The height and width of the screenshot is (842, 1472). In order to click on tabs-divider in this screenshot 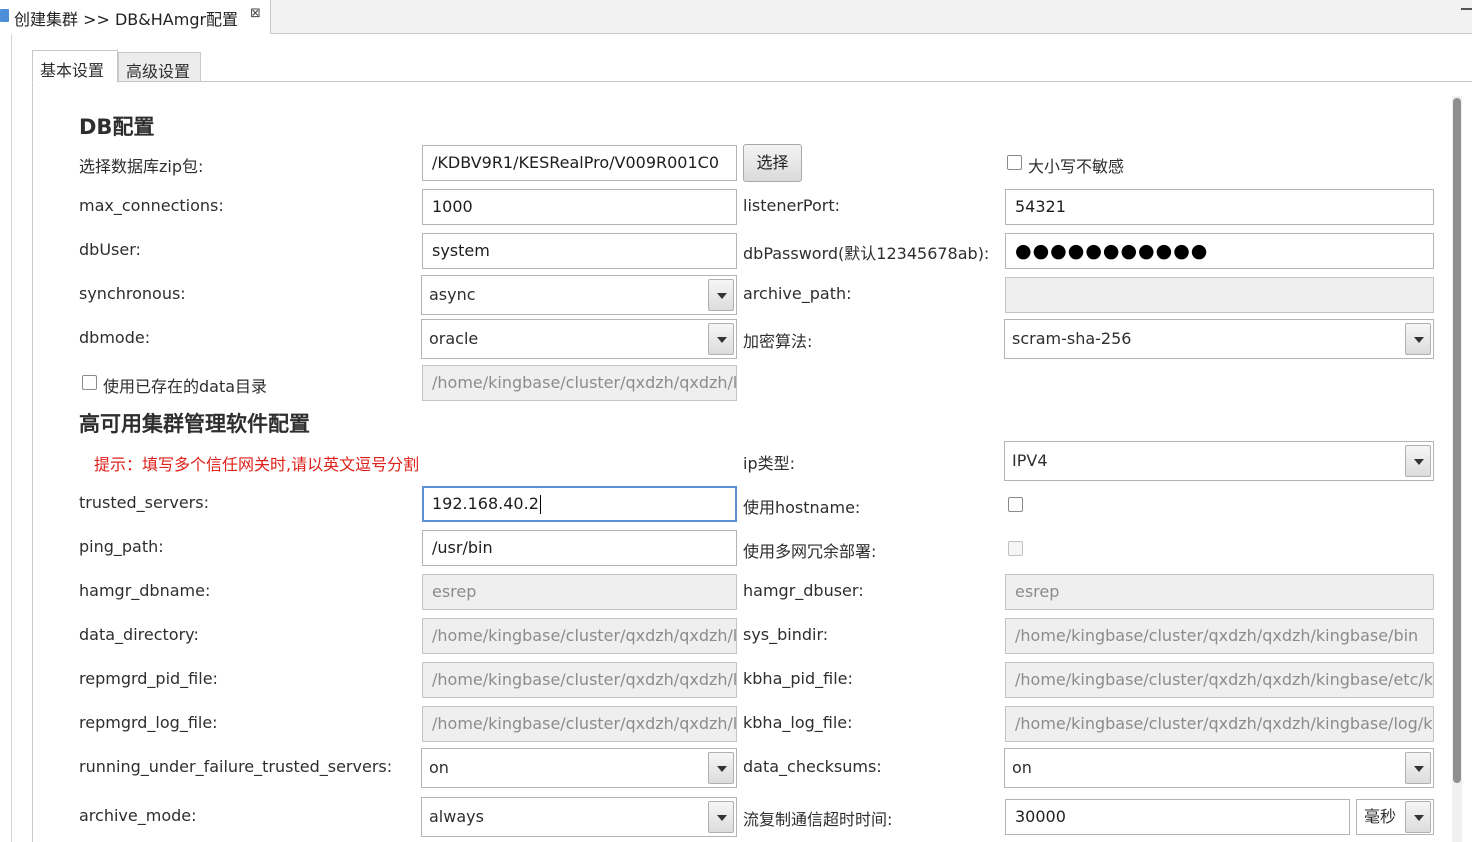, I will do `click(752, 81)`.